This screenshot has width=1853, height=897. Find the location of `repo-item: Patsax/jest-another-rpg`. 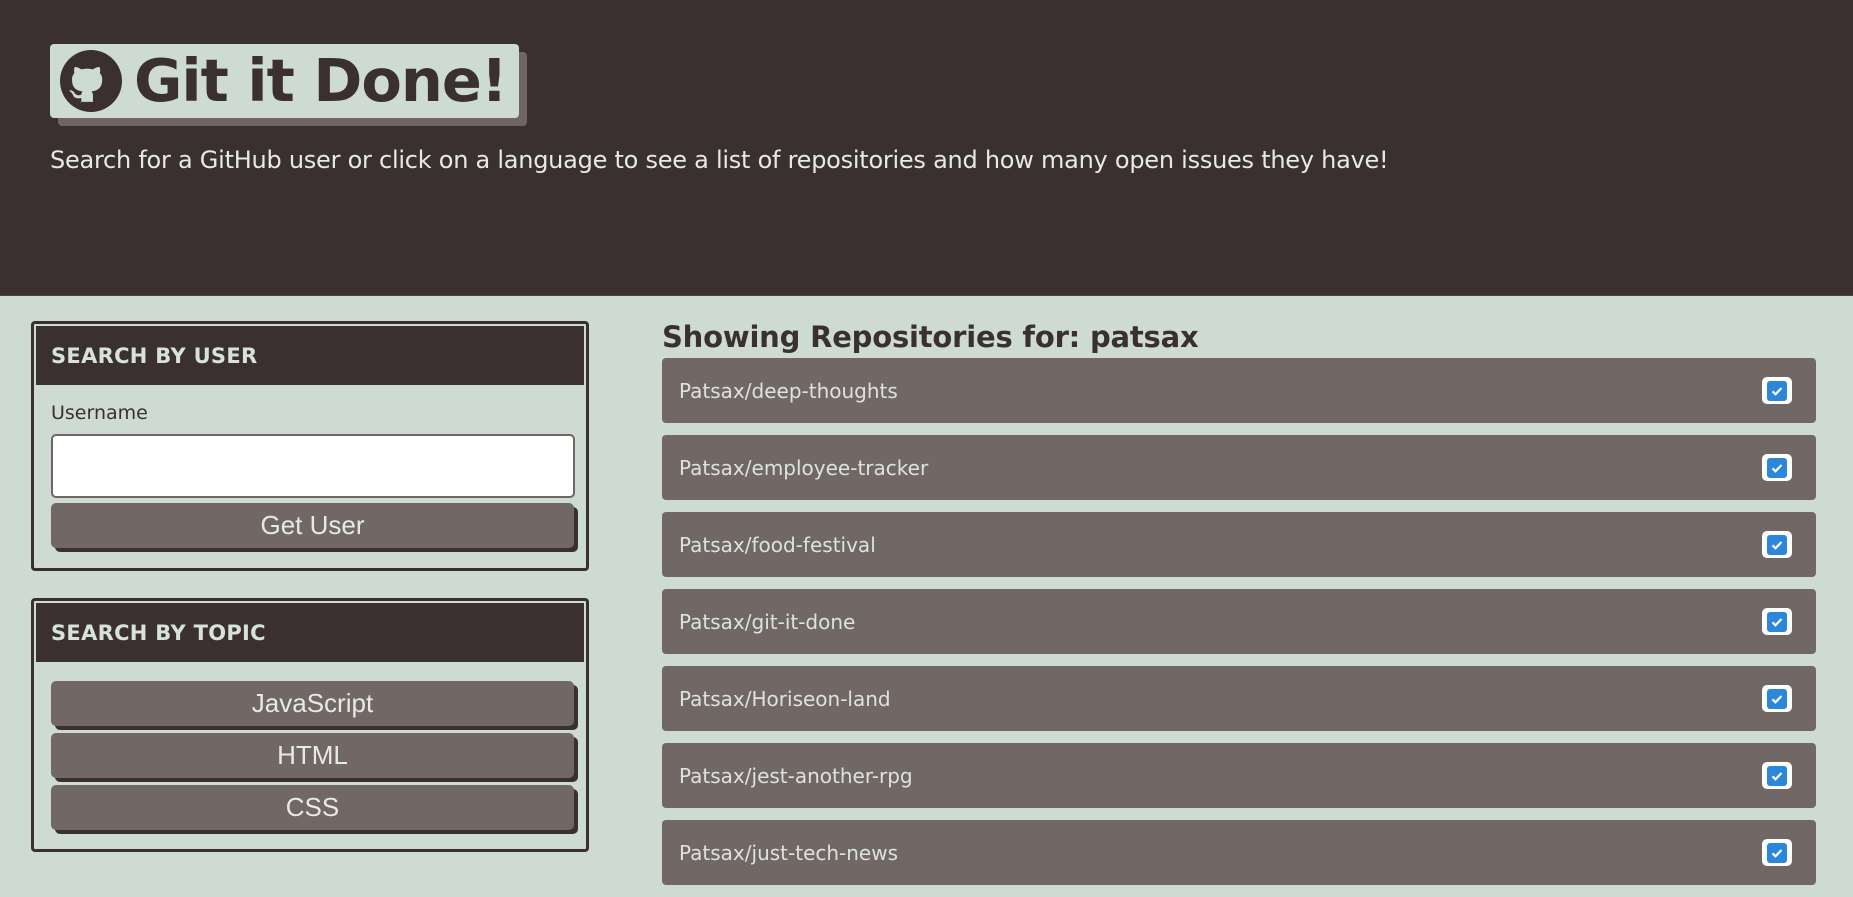

repo-item: Patsax/jest-another-rpg is located at coordinates (1239, 775).